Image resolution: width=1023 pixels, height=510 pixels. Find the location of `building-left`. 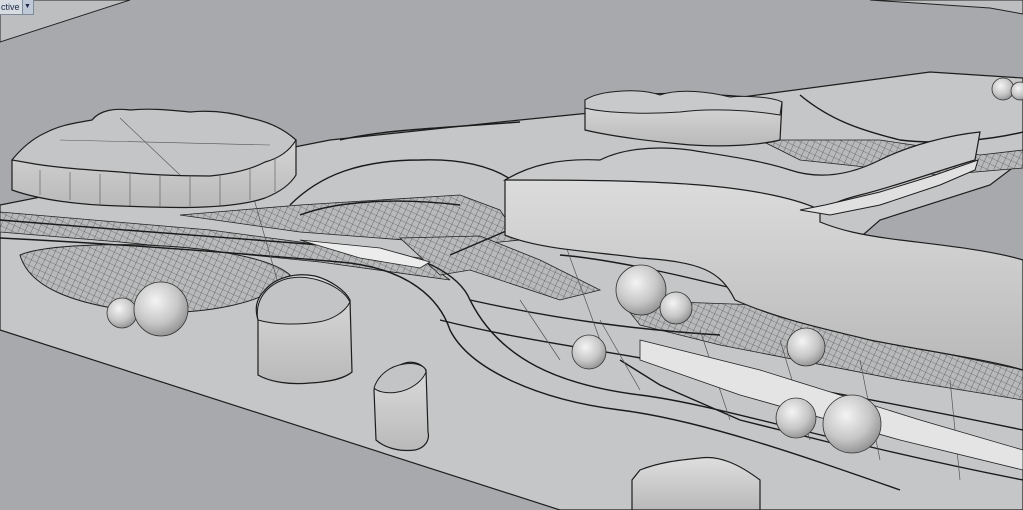

building-left is located at coordinates (153, 158).